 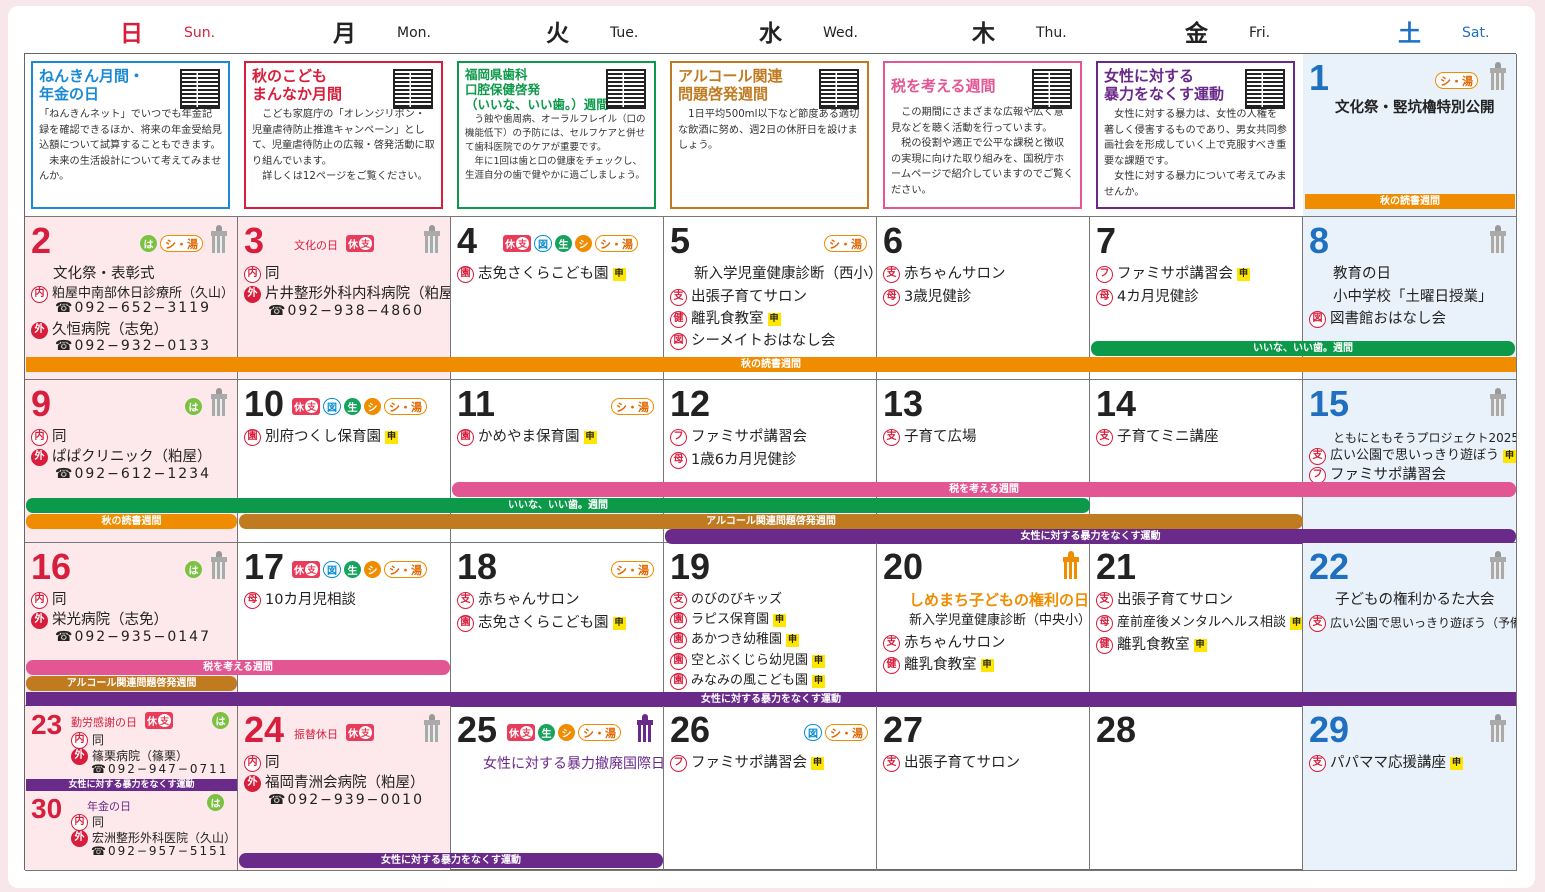 I want to click on day-cell-6: 6 支赤ちゃんサロン 母 3歳児健診, so click(x=983, y=298).